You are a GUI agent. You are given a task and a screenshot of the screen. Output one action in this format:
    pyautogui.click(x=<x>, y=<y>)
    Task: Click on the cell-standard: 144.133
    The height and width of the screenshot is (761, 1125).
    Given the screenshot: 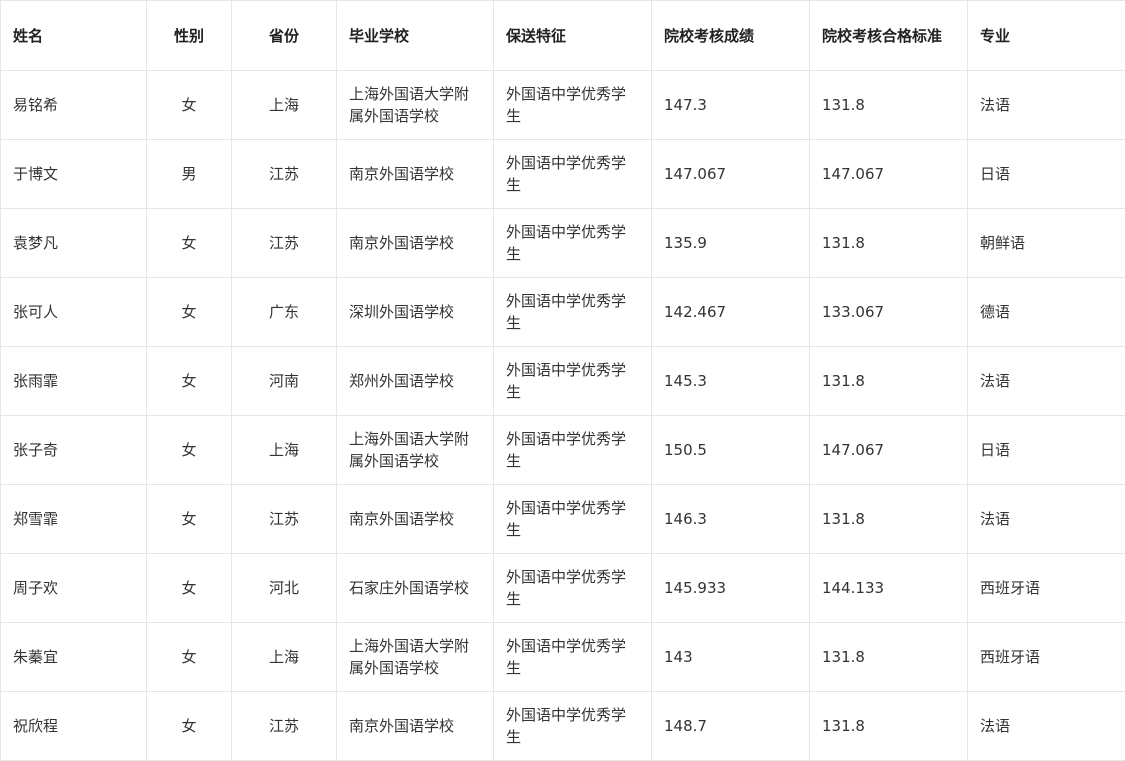 What is the action you would take?
    pyautogui.click(x=889, y=588)
    